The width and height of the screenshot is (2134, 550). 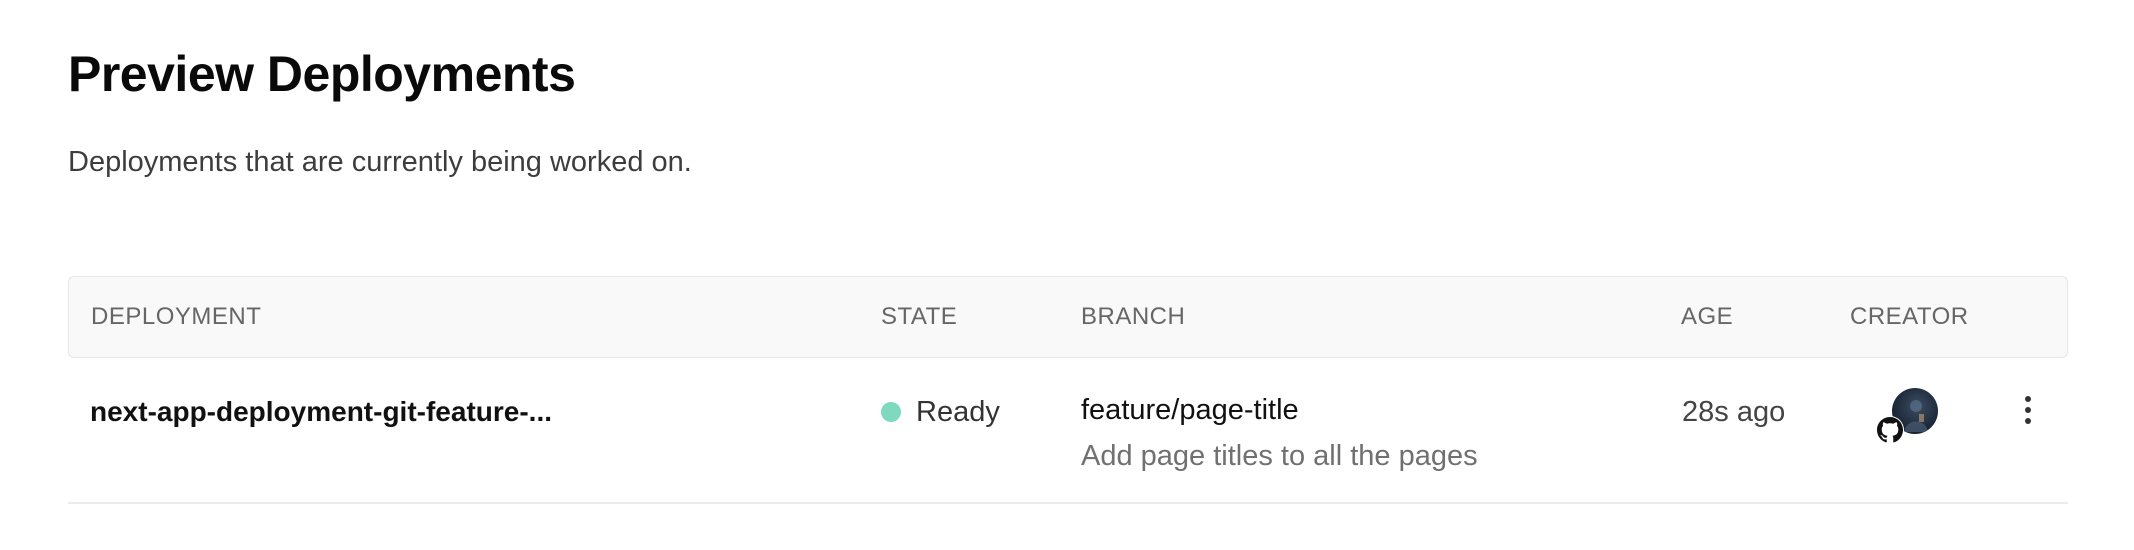 I want to click on column-header-deployment: DEPLOYMENT, so click(x=176, y=316).